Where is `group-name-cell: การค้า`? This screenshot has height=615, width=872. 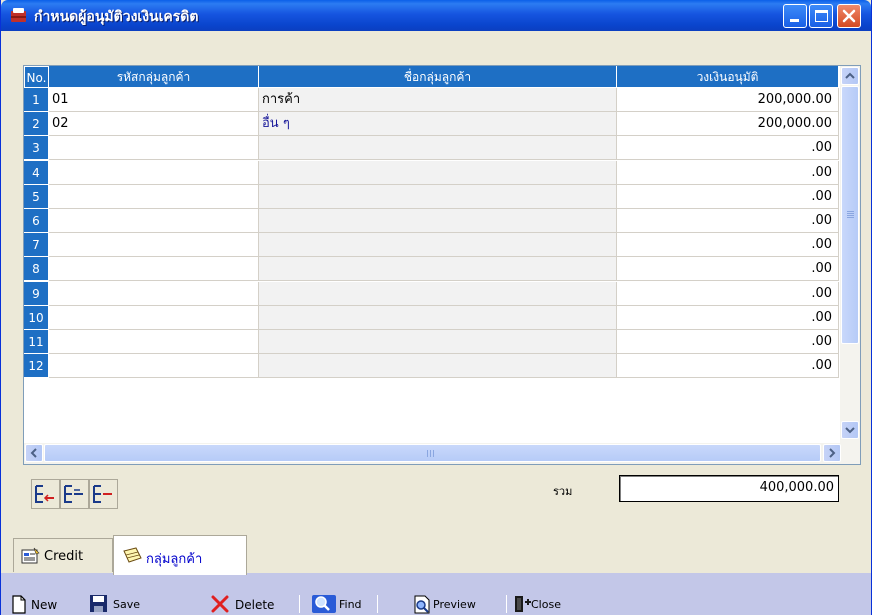 group-name-cell: การค้า is located at coordinates (438, 100).